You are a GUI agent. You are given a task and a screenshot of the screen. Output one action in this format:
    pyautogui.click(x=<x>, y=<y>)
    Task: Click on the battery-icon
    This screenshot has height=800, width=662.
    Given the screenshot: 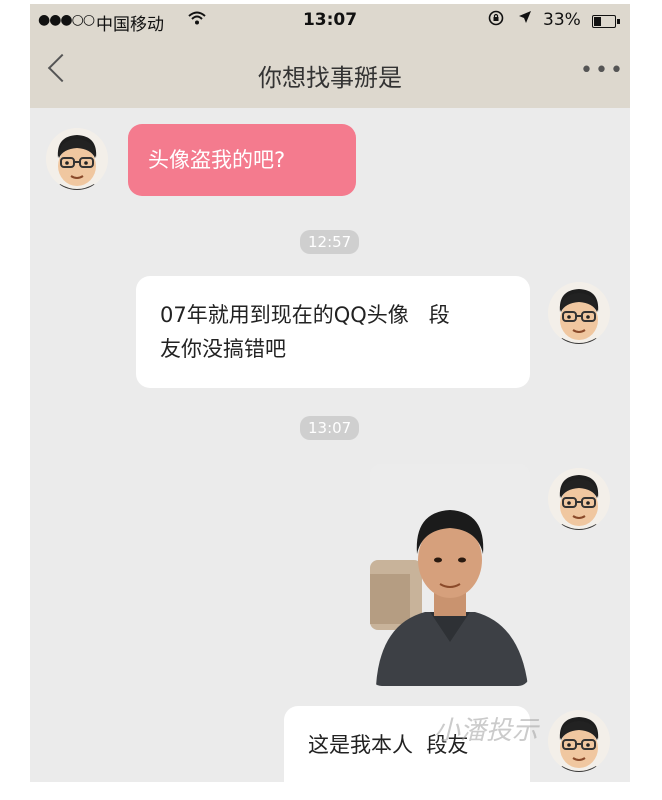 What is the action you would take?
    pyautogui.click(x=606, y=21)
    